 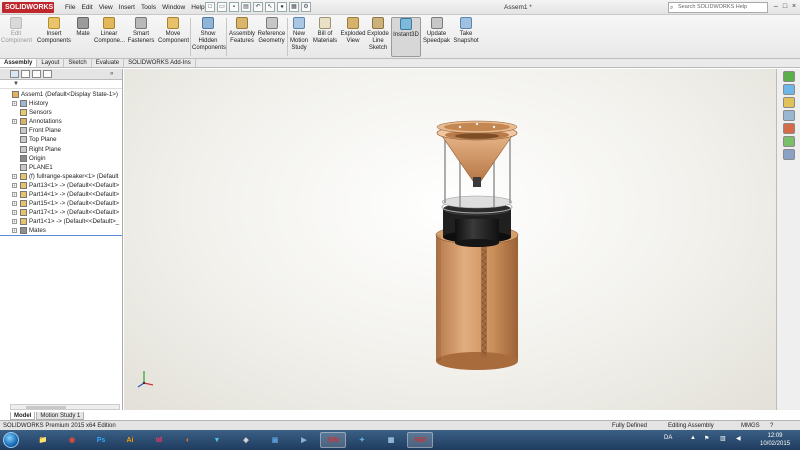 I want to click on assembly-features-button: Assembly Features, so click(x=242, y=31).